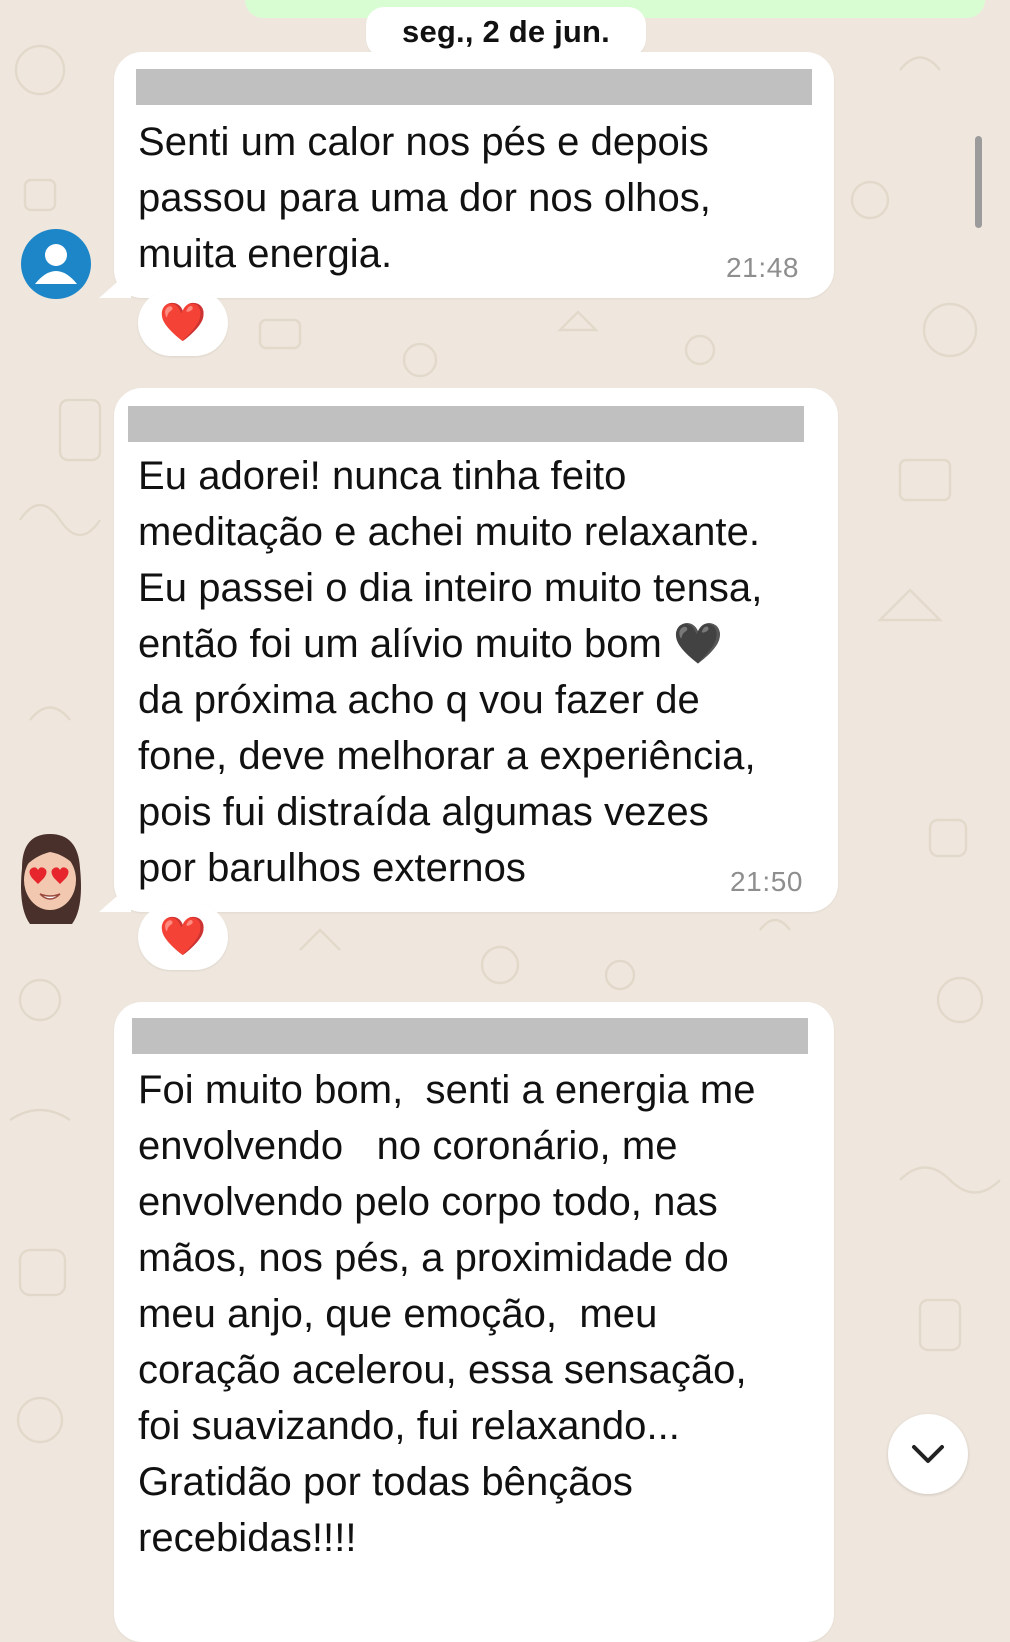 The image size is (1010, 1642). Describe the element at coordinates (56, 264) in the screenshot. I see `person-avatar-icon` at that location.